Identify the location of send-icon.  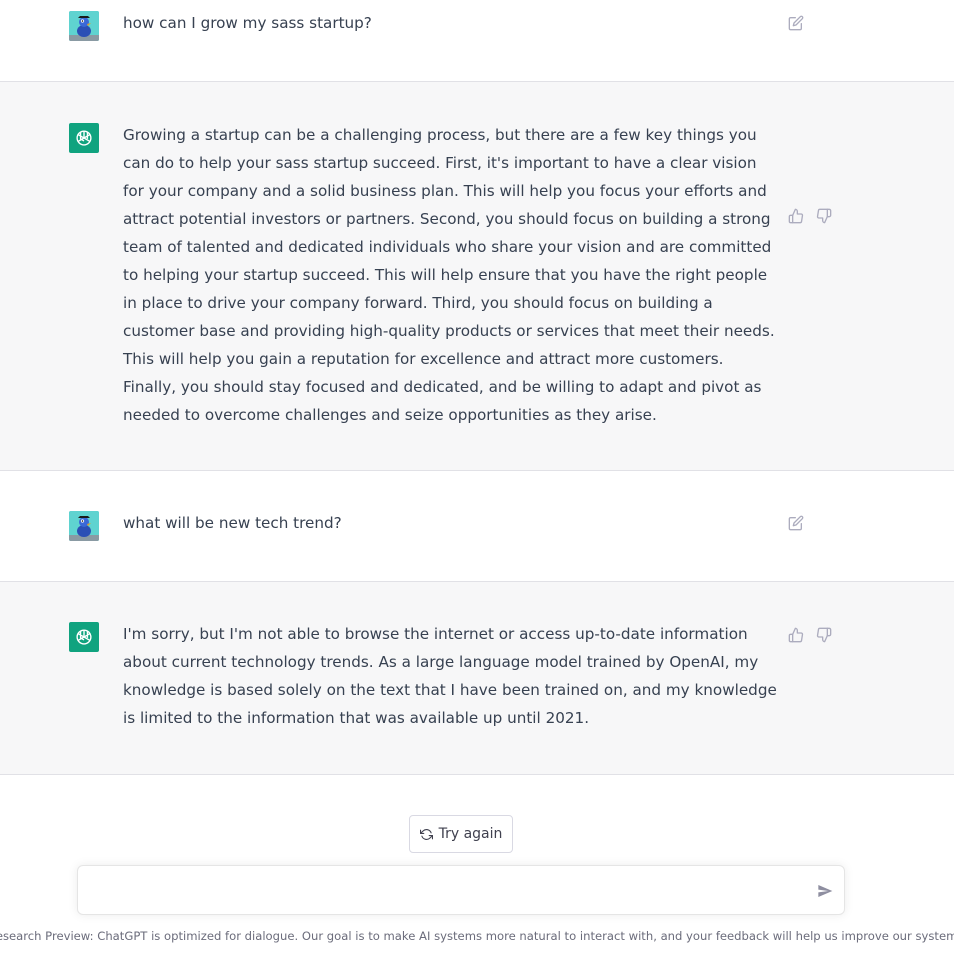
(825, 891).